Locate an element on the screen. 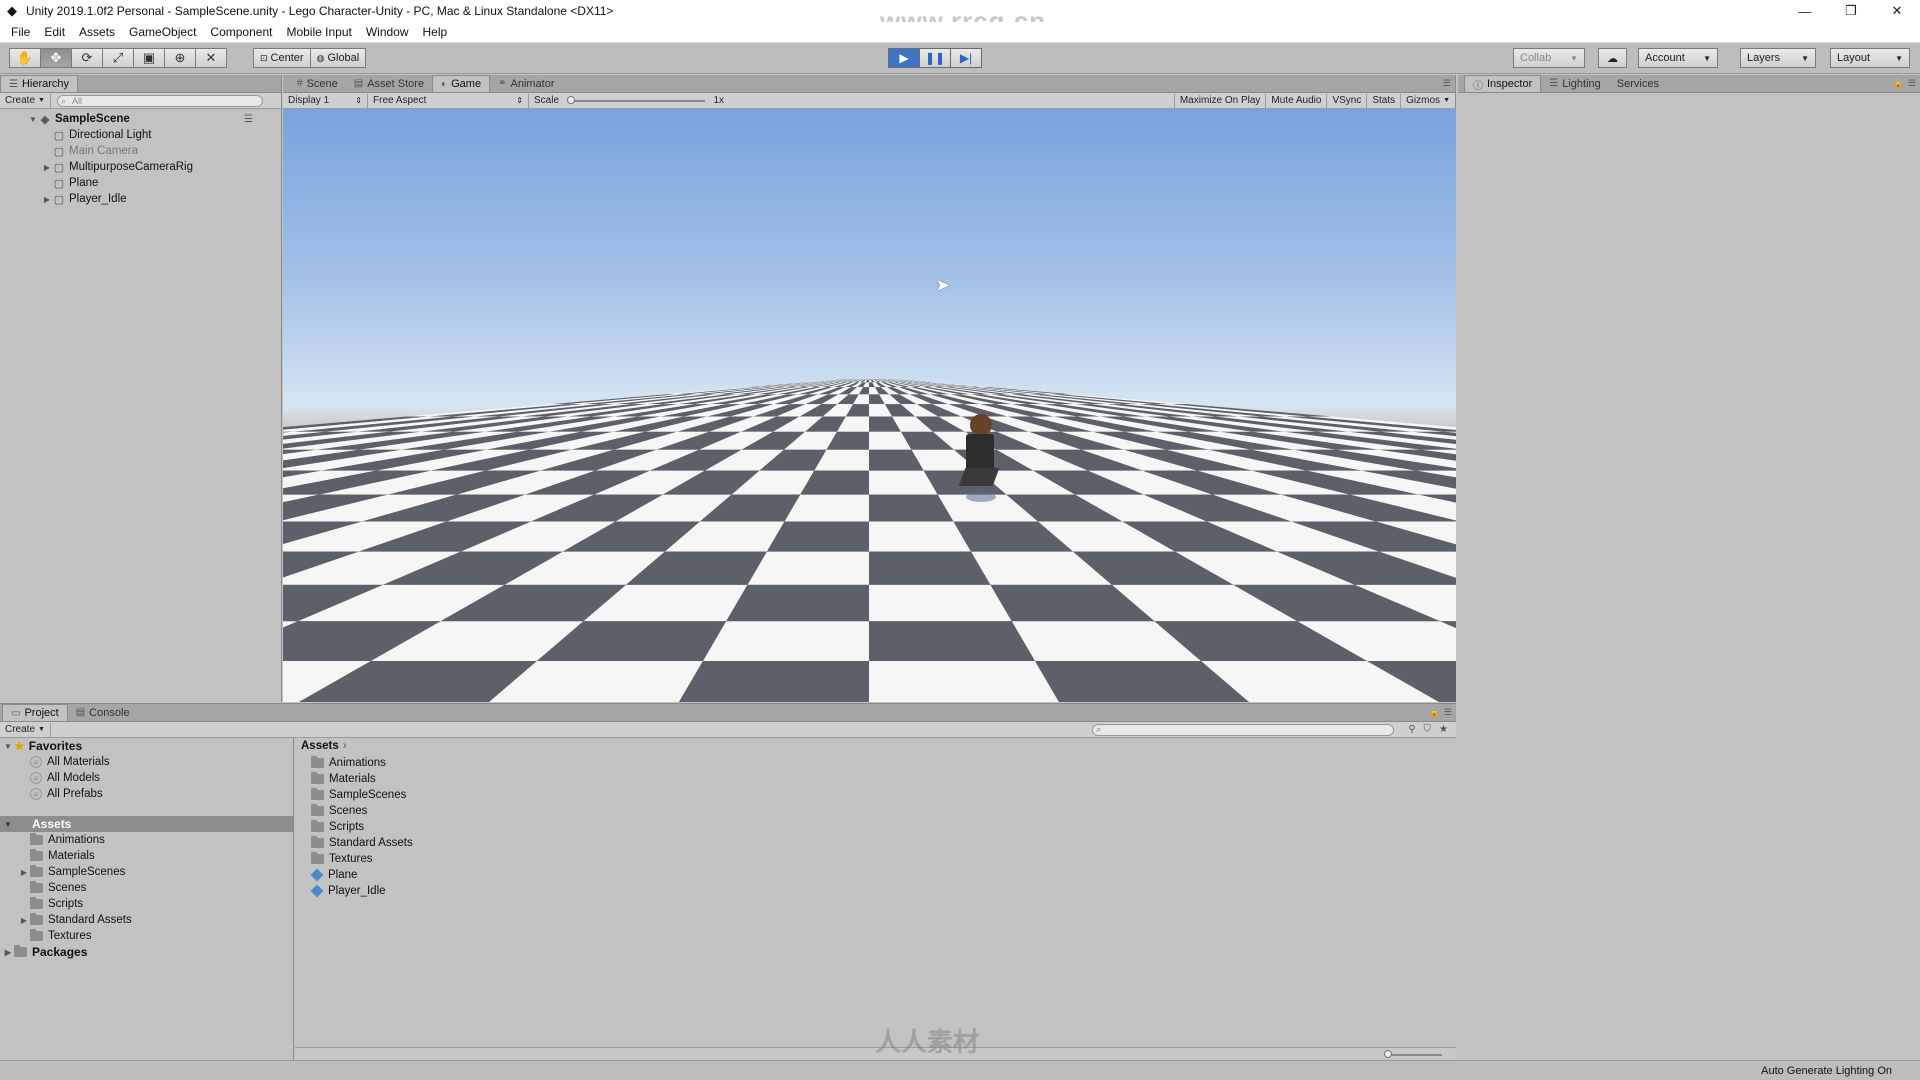 The image size is (1920, 1080). menu-file: File is located at coordinates (20, 32).